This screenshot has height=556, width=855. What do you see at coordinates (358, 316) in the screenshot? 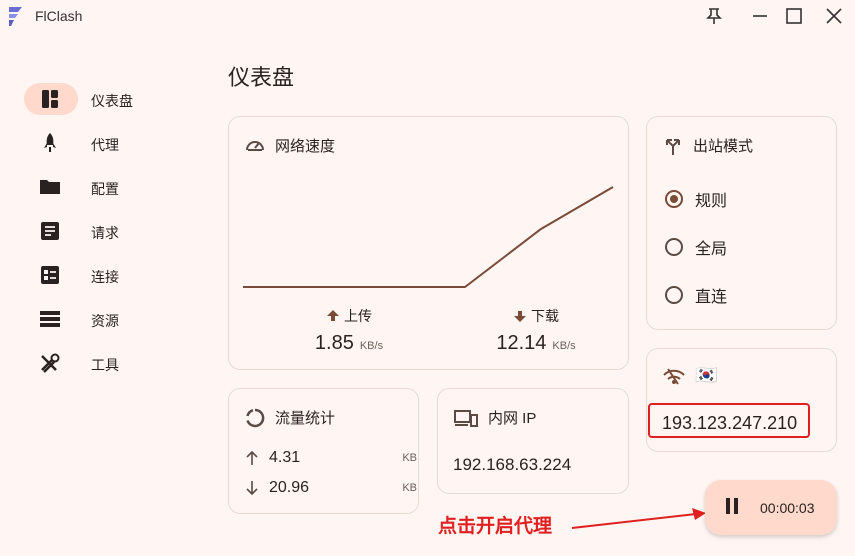
I see `upload-label: 上传` at bounding box center [358, 316].